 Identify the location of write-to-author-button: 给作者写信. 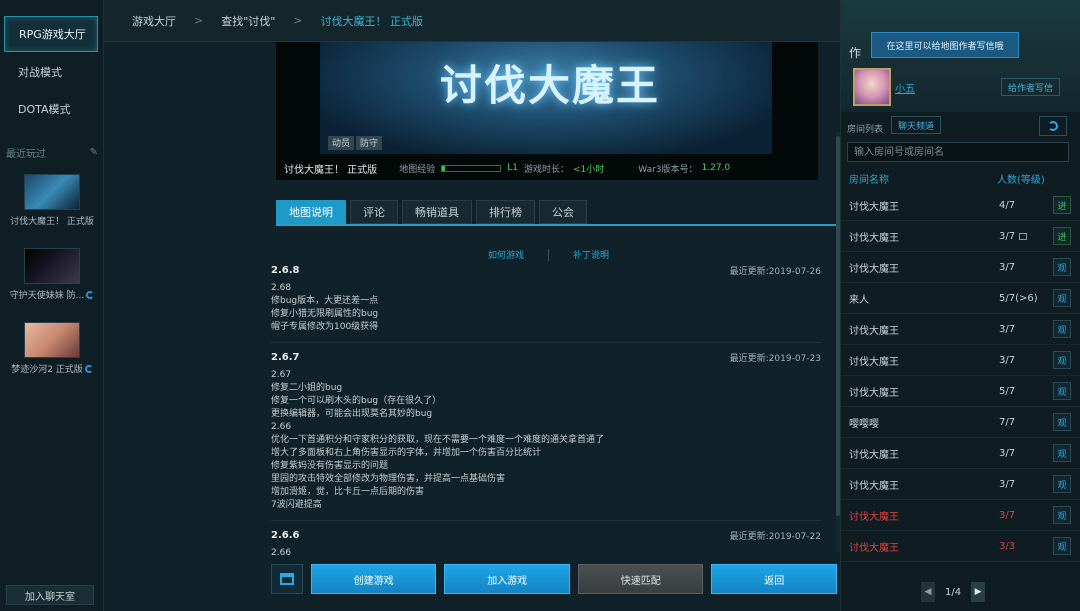
(1031, 87).